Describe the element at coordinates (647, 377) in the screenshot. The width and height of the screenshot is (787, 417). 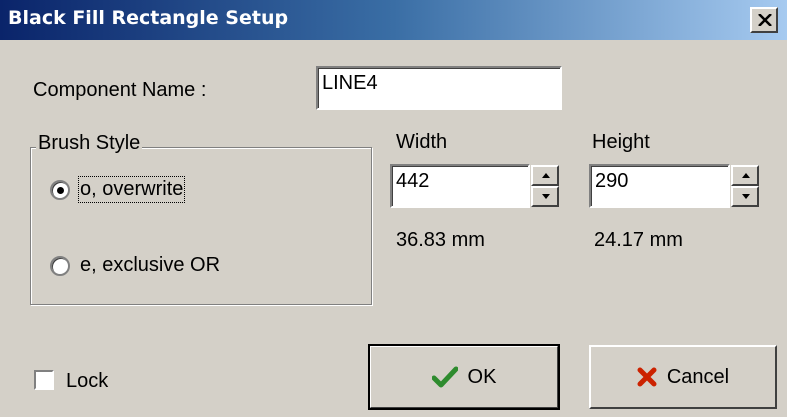
I see `x-icon` at that location.